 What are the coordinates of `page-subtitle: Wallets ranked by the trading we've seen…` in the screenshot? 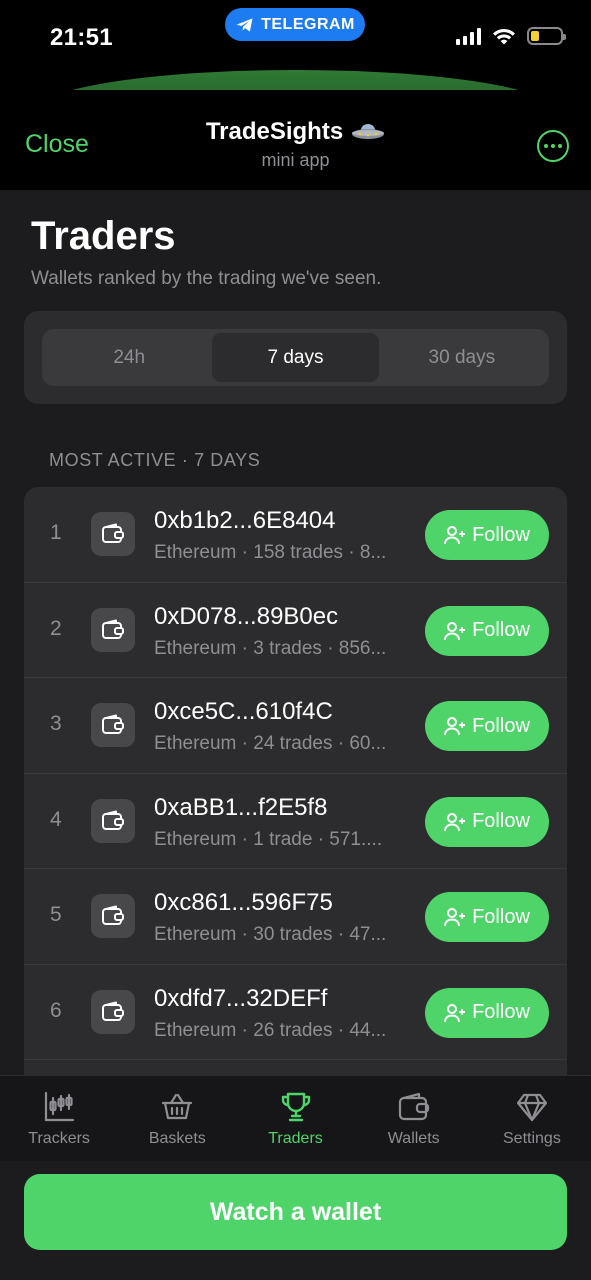 It's located at (206, 278).